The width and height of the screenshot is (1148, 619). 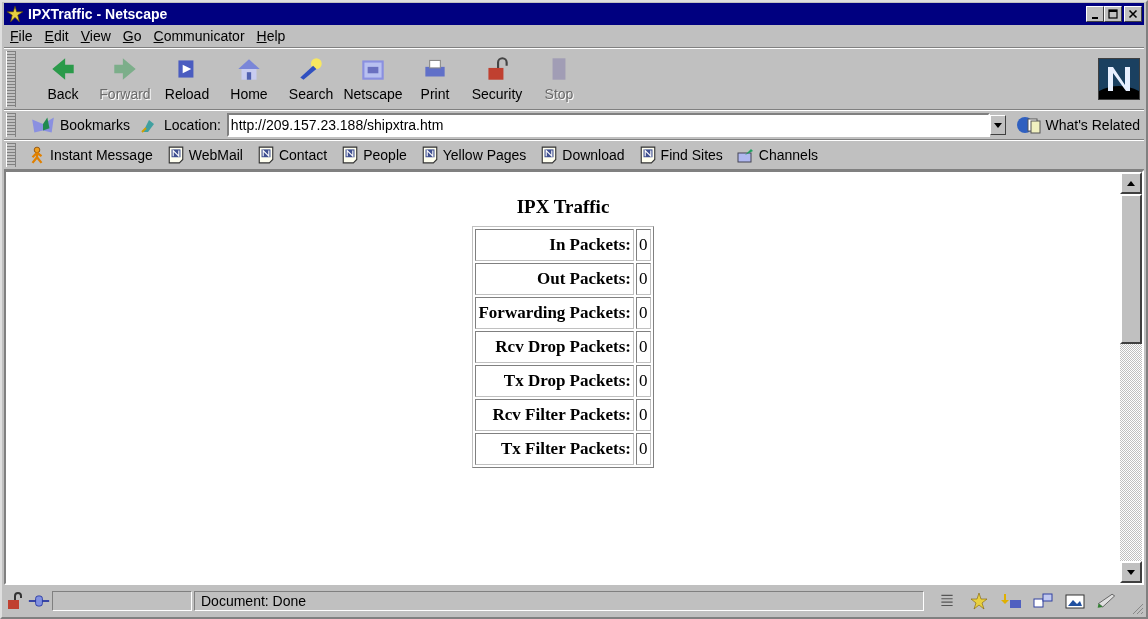 What do you see at coordinates (95, 36) in the screenshot?
I see `menu-item: View` at bounding box center [95, 36].